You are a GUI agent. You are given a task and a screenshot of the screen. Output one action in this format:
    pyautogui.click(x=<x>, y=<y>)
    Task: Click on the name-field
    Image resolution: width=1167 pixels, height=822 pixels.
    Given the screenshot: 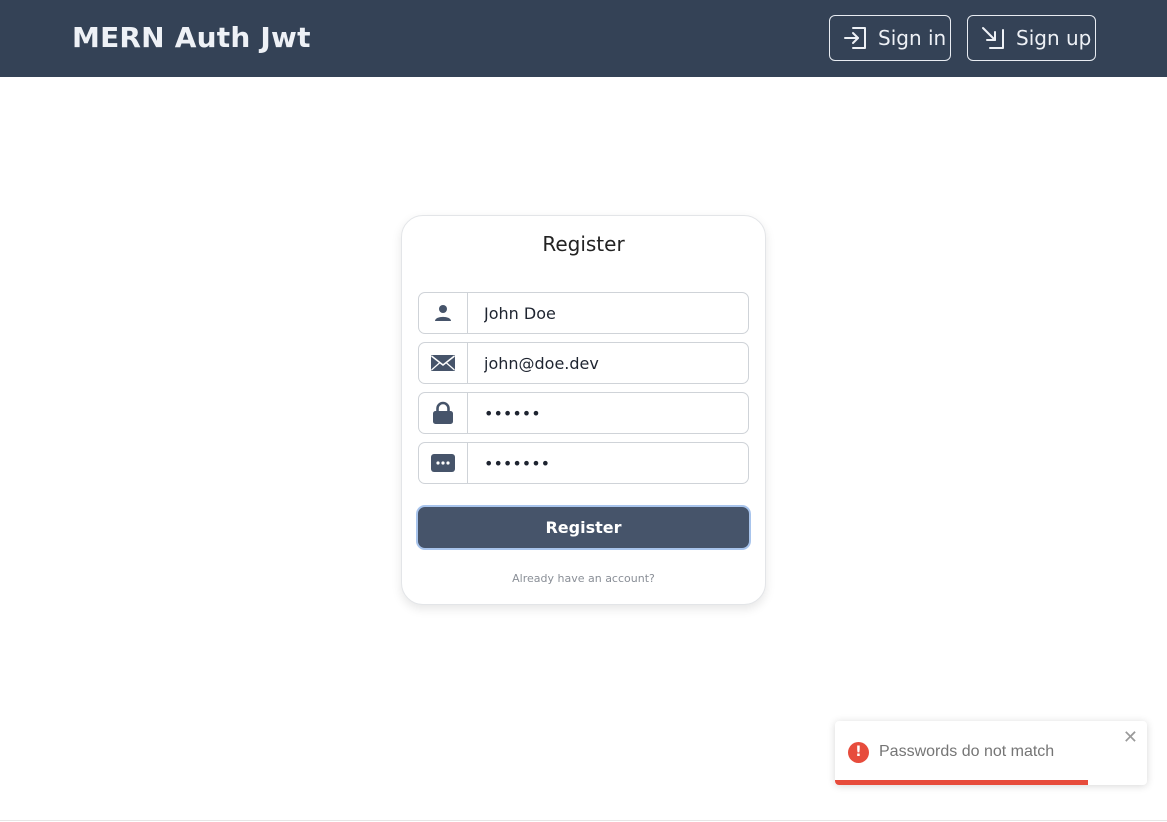 What is the action you would take?
    pyautogui.click(x=583, y=313)
    